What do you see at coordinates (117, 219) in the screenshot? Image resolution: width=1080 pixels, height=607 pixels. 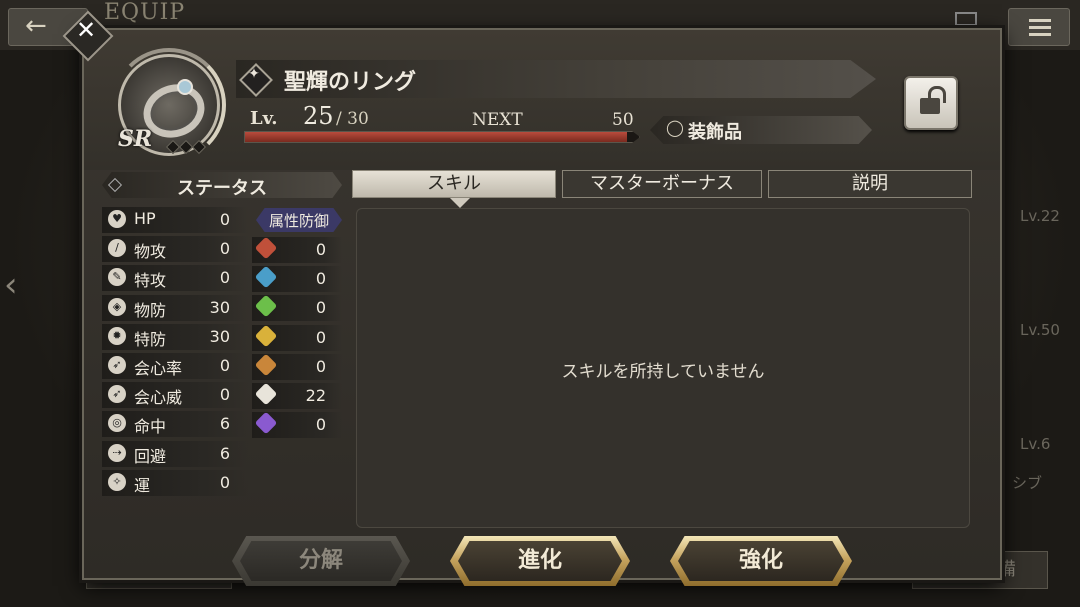 I see `heart-icon: ♥` at bounding box center [117, 219].